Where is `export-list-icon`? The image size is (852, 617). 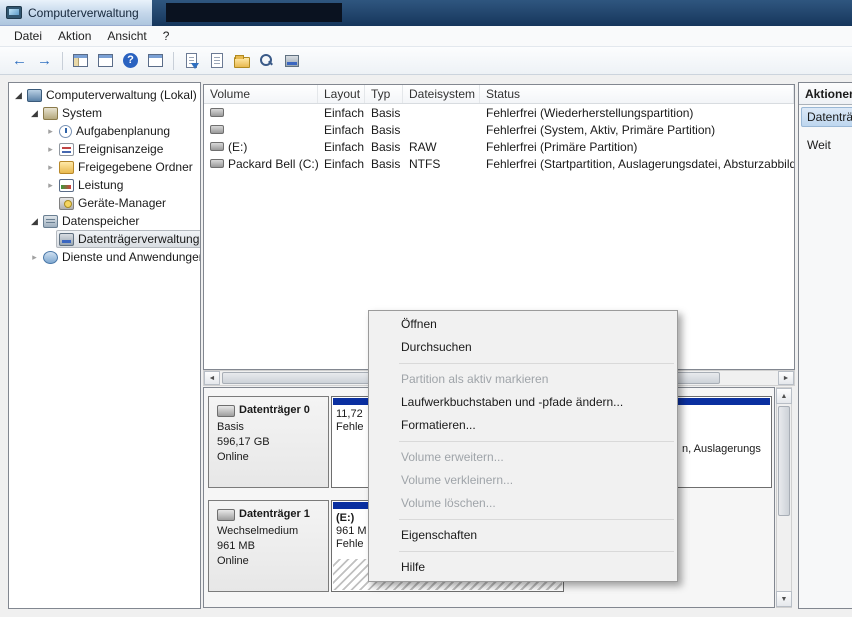 export-list-icon is located at coordinates (192, 61).